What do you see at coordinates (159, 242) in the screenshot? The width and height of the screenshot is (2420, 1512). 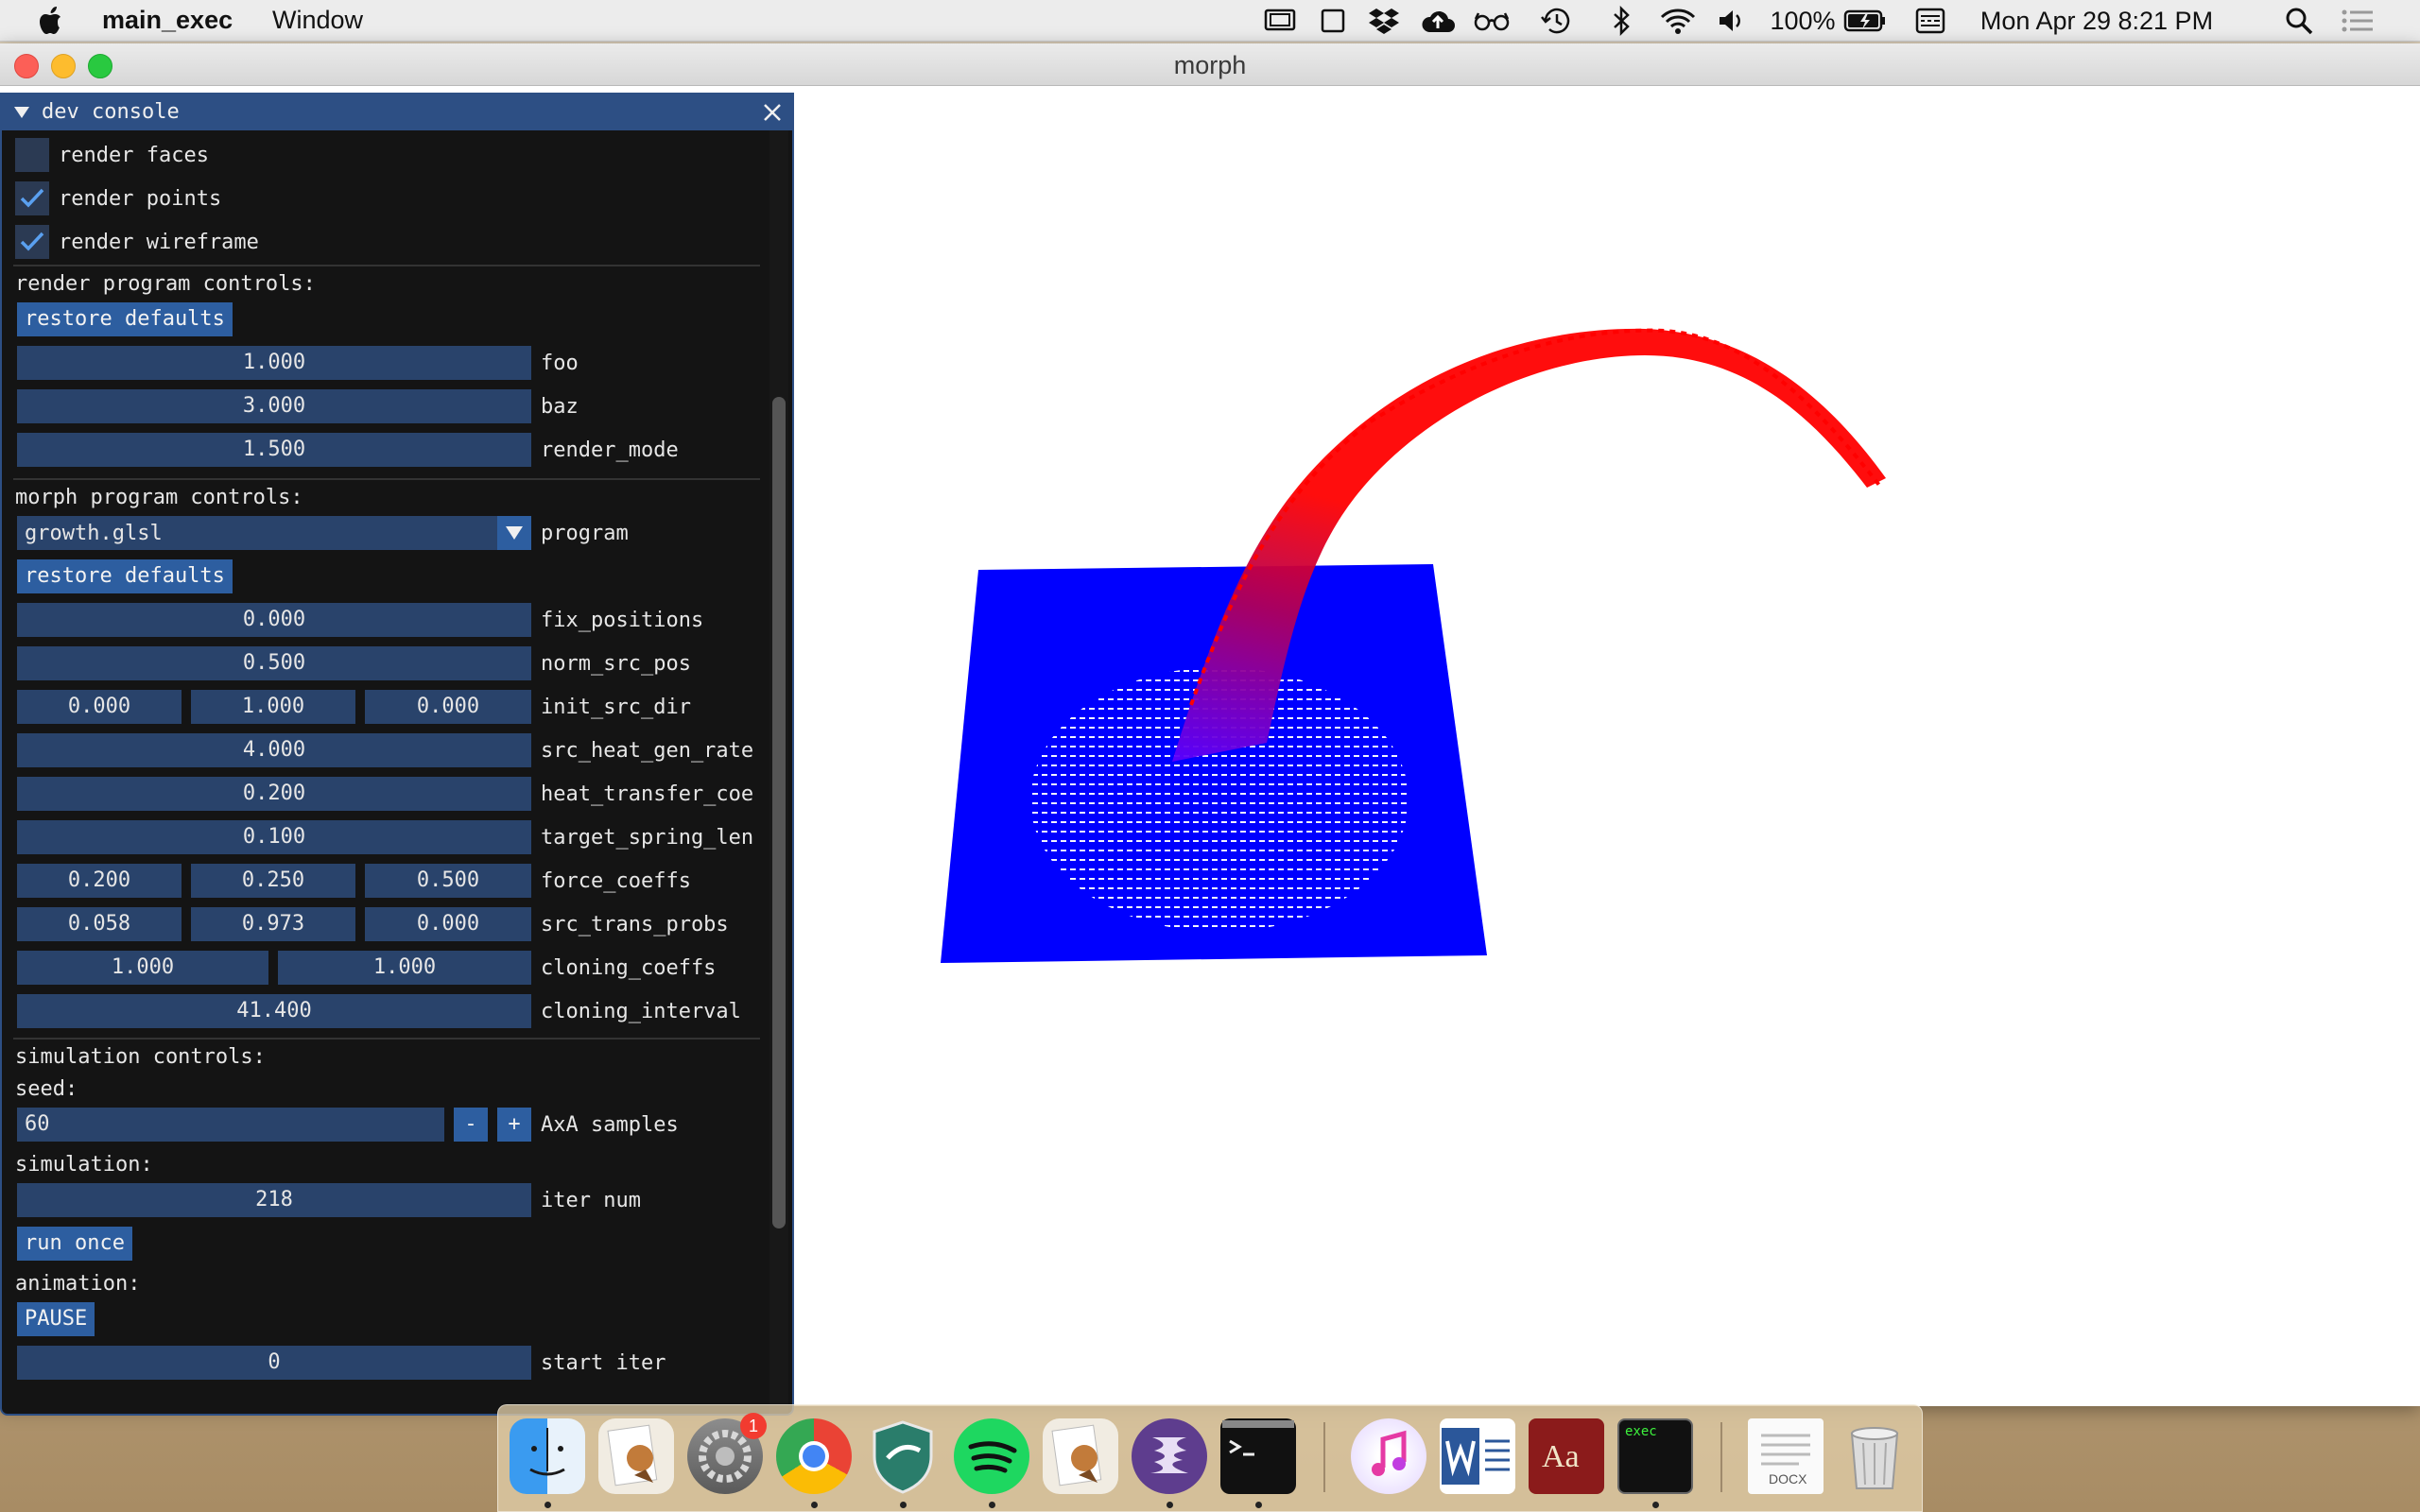 I see `render-wireframe-label: render wireframe` at bounding box center [159, 242].